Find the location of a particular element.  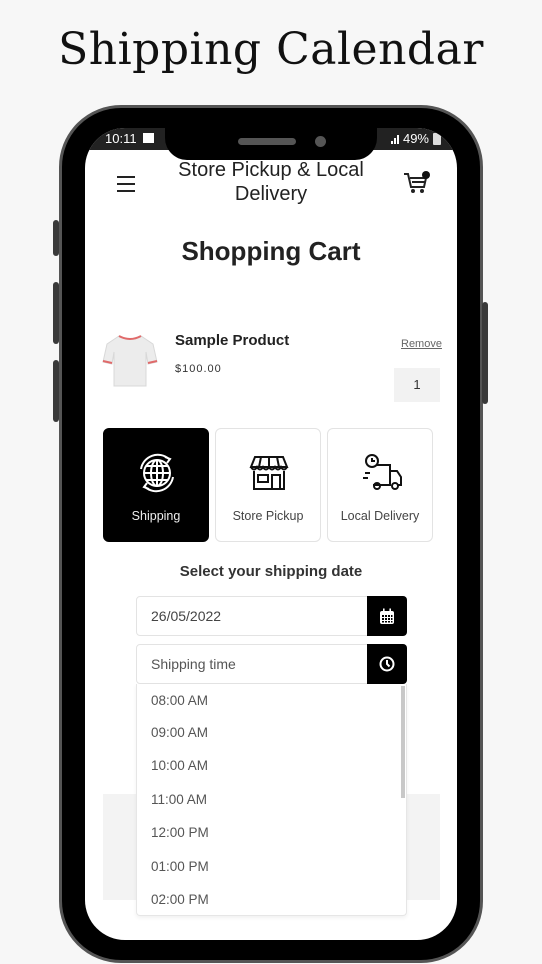

speaker-grille is located at coordinates (267, 141).